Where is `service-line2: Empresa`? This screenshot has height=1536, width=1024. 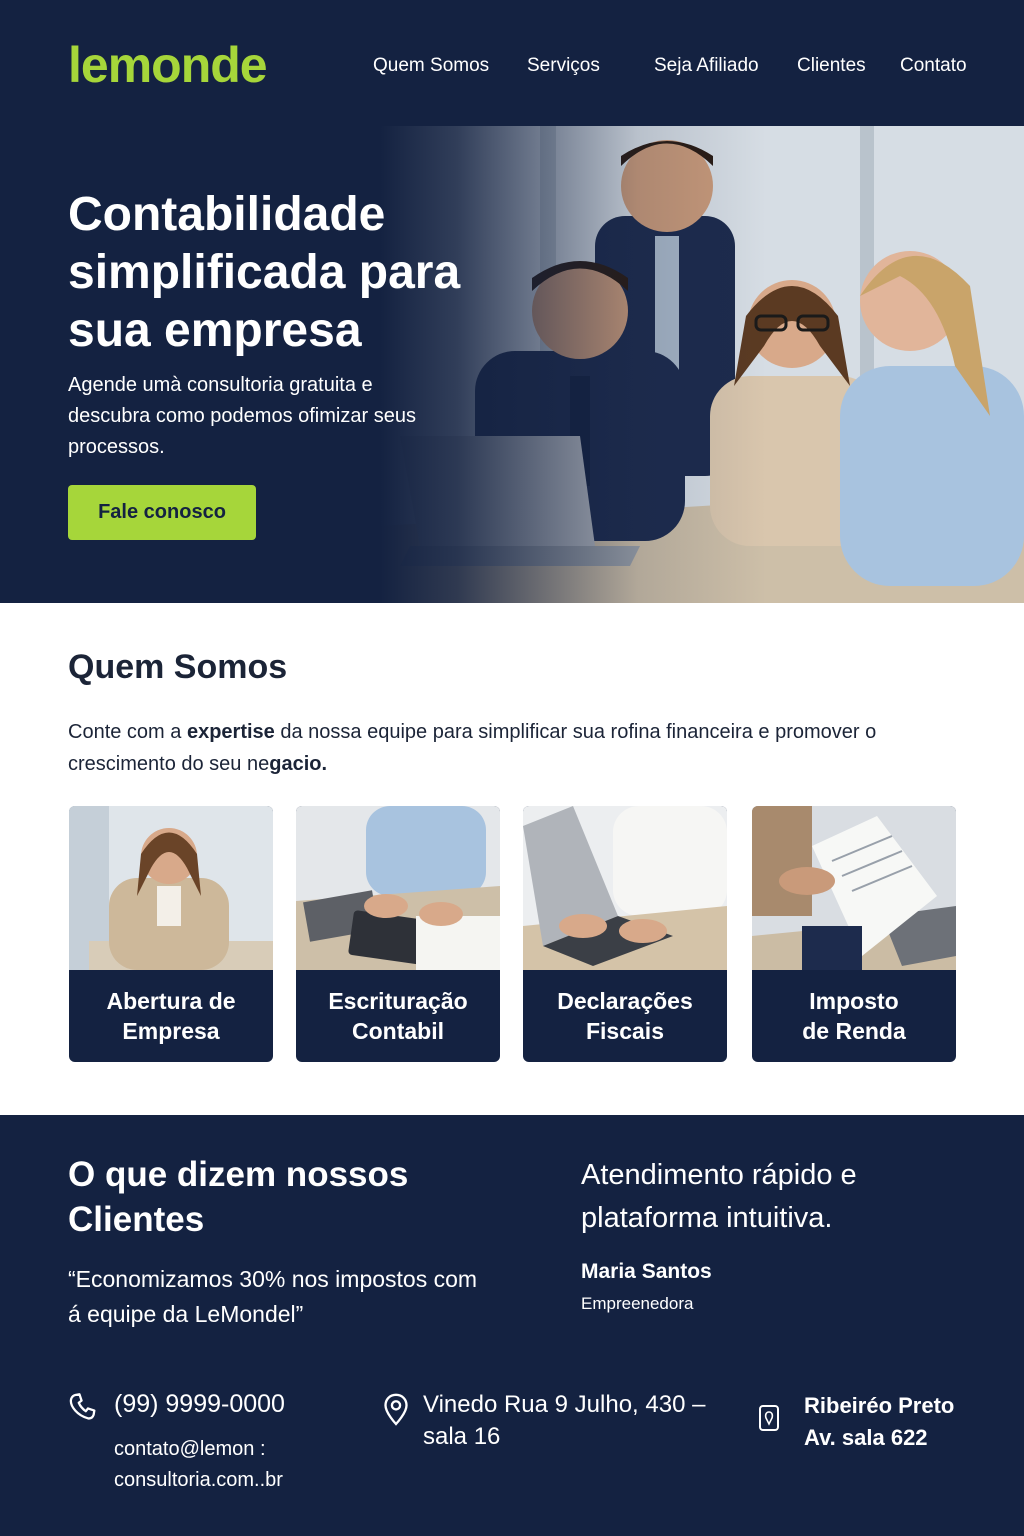 service-line2: Empresa is located at coordinates (171, 1031).